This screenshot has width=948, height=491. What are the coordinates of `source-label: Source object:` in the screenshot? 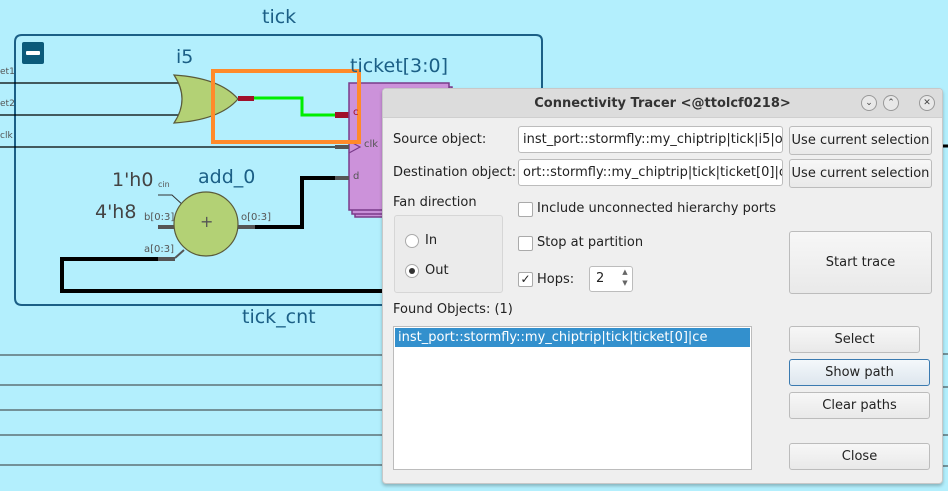 It's located at (440, 139).